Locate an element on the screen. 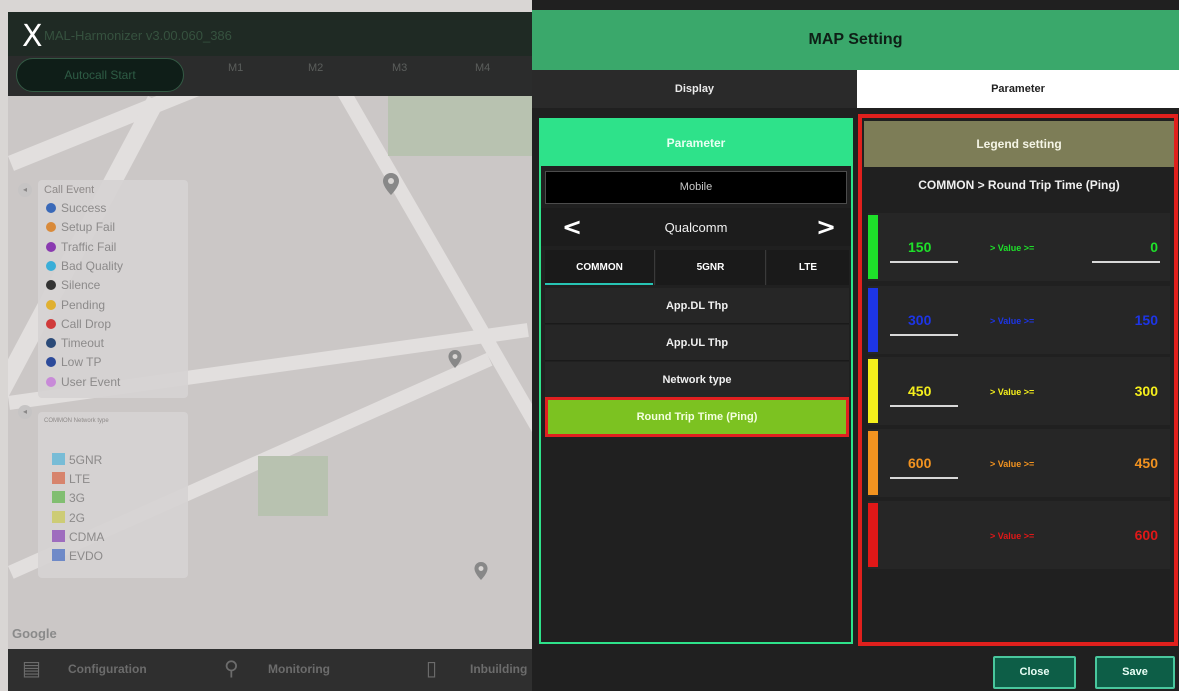  call-event-legend-item: User Event is located at coordinates (83, 382).